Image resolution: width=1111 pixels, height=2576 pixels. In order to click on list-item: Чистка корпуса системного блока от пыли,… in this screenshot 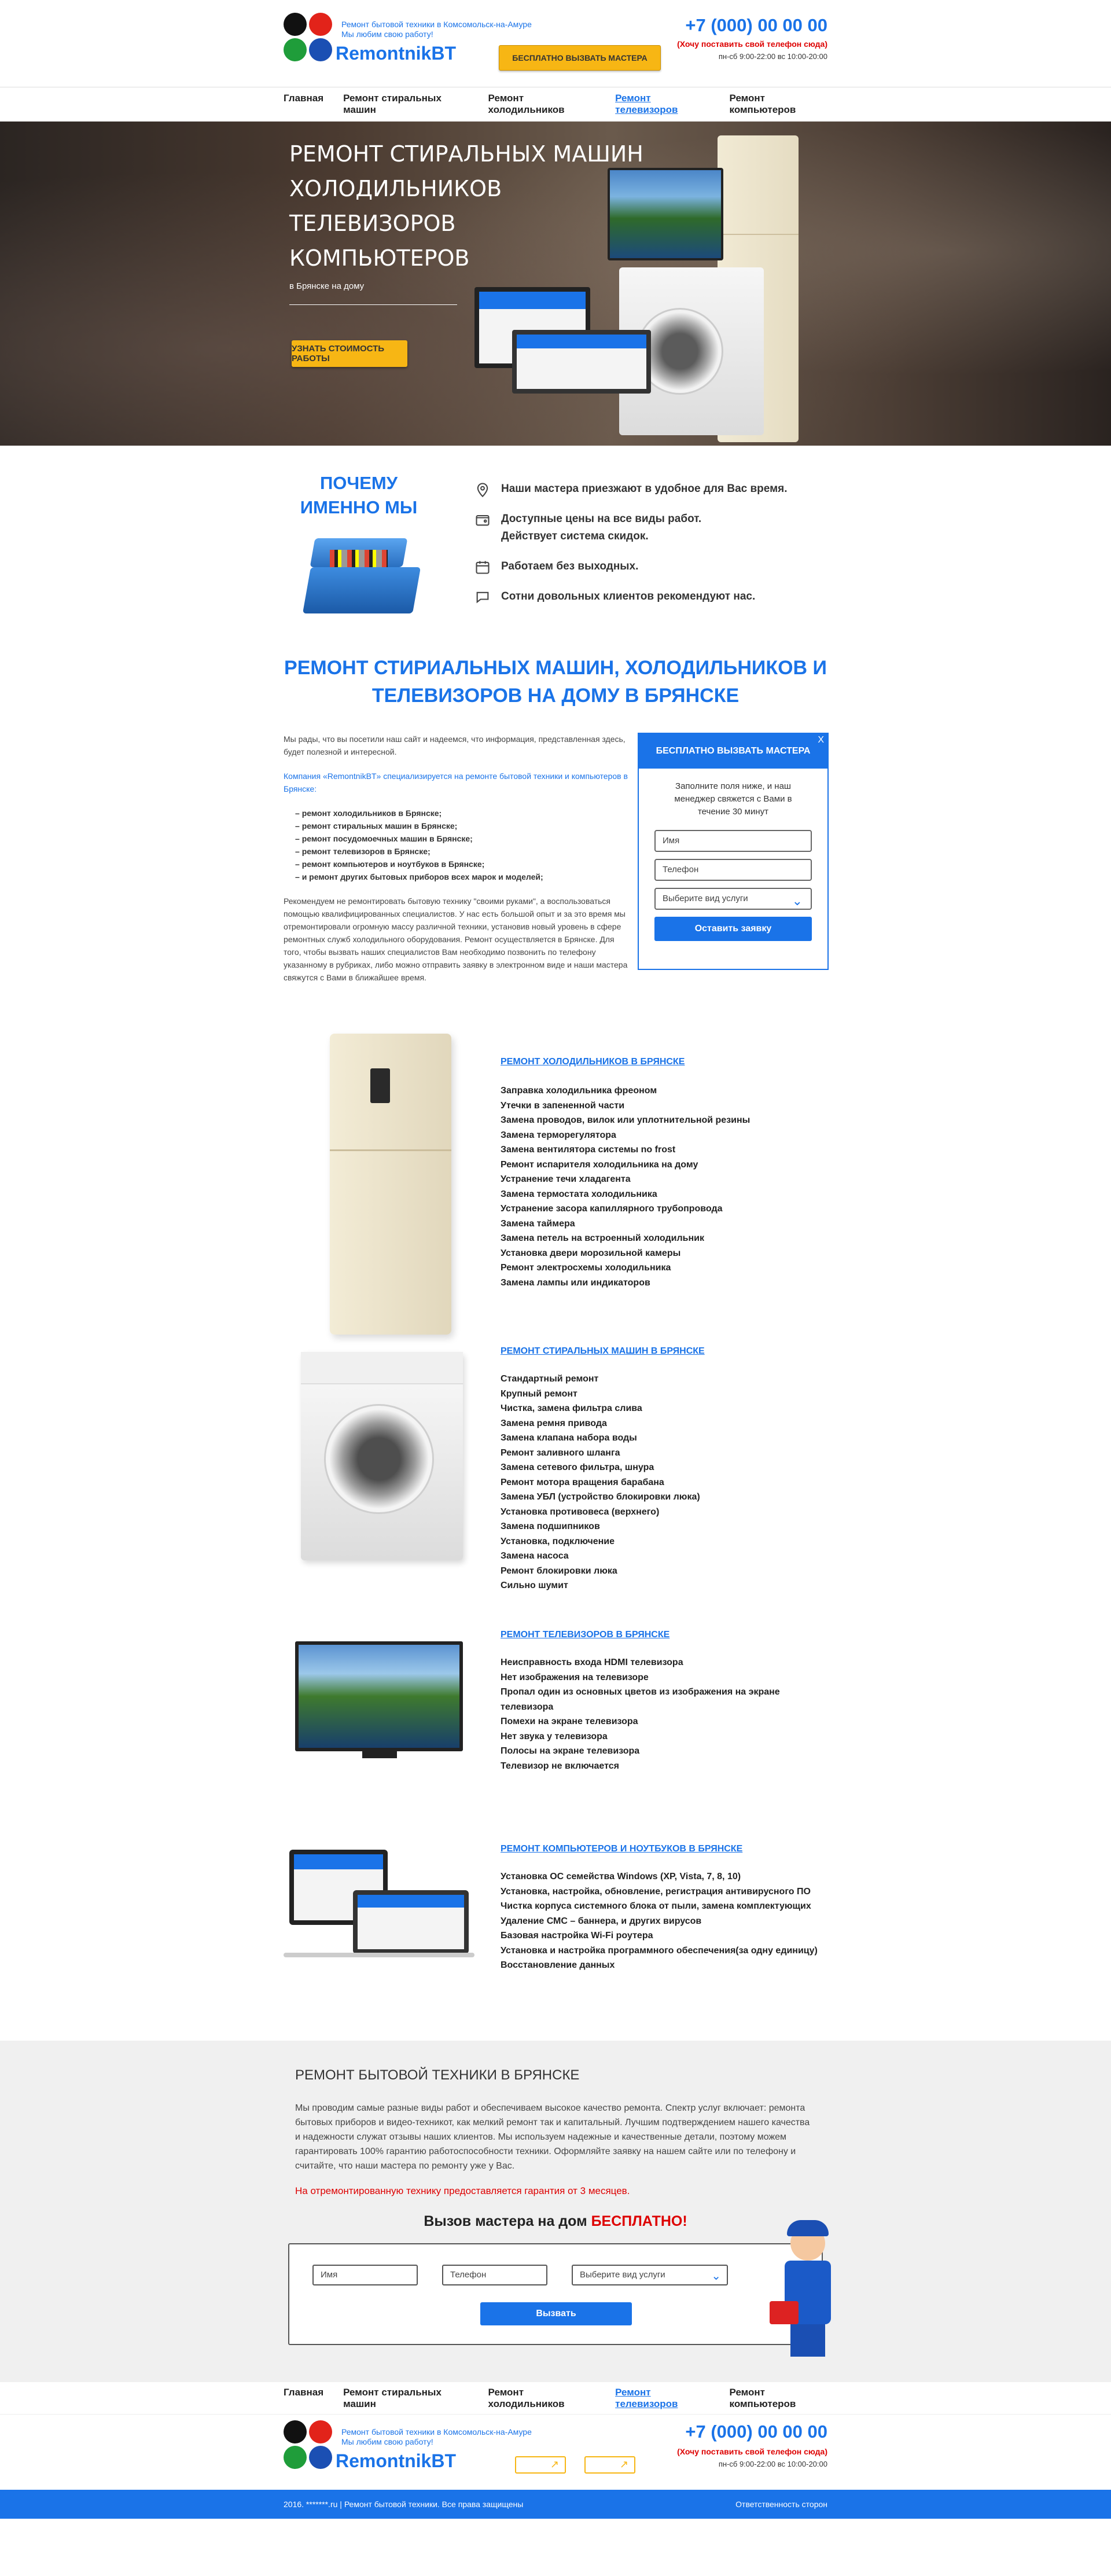, I will do `click(656, 1906)`.